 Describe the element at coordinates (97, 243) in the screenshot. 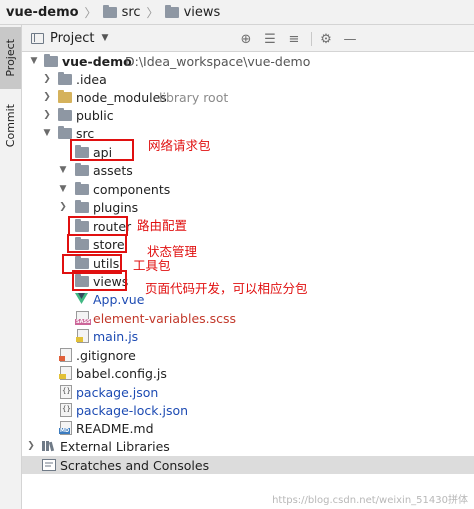

I see `annotation-box-store` at that location.